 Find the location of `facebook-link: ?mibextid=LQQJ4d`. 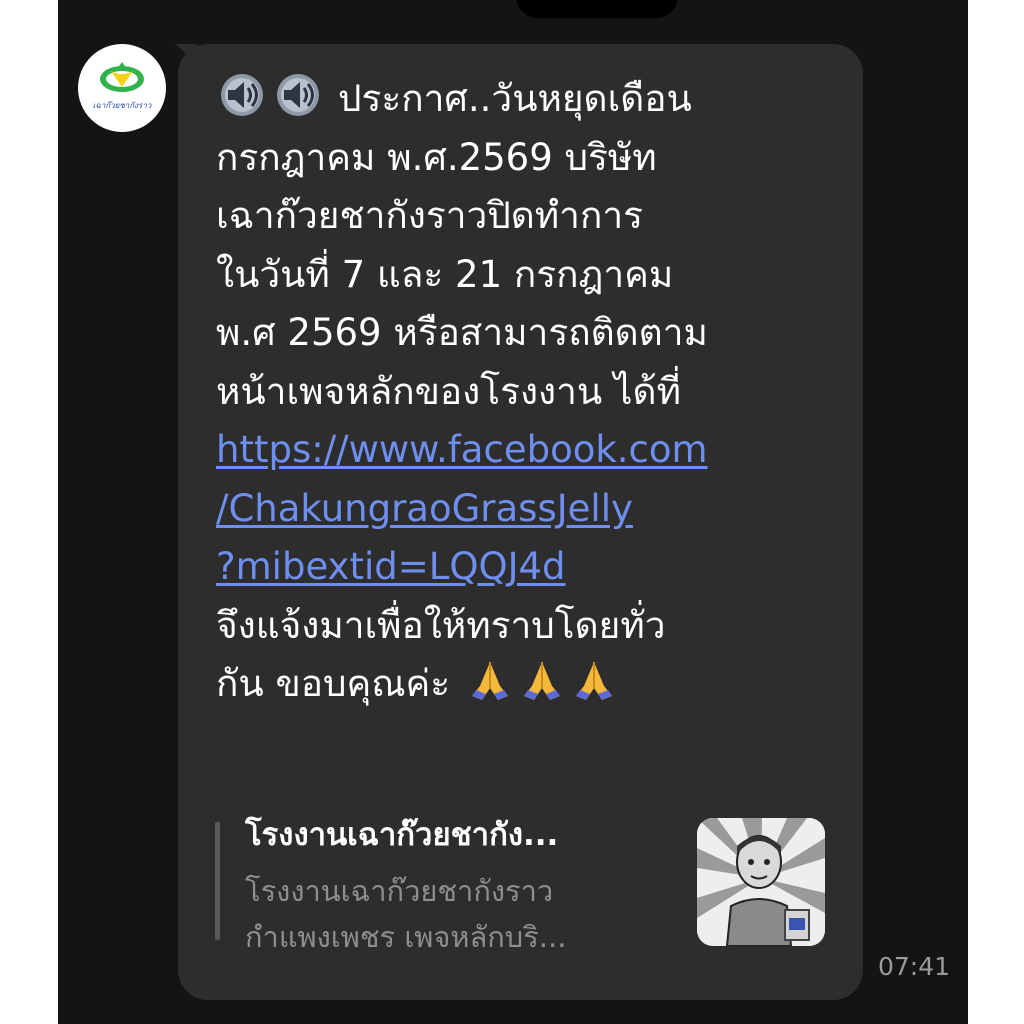

facebook-link: ?mibextid=LQQJ4d is located at coordinates (536, 567).